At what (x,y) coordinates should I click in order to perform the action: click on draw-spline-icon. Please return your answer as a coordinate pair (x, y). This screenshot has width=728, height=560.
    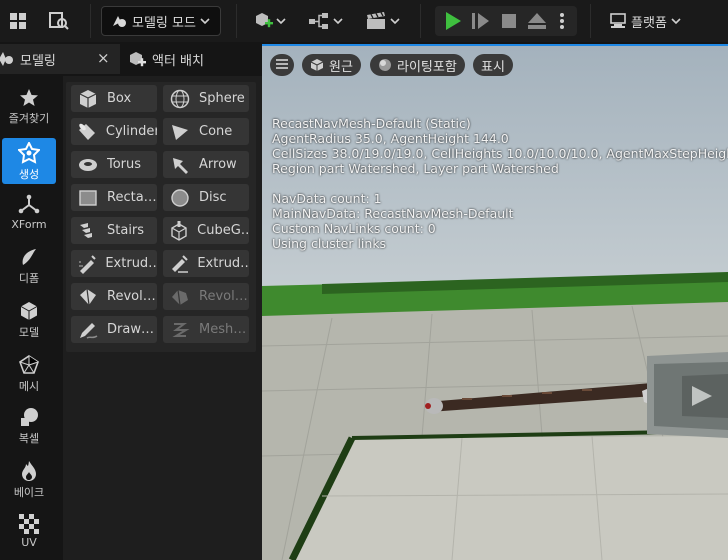
    Looking at the image, I should click on (88, 330).